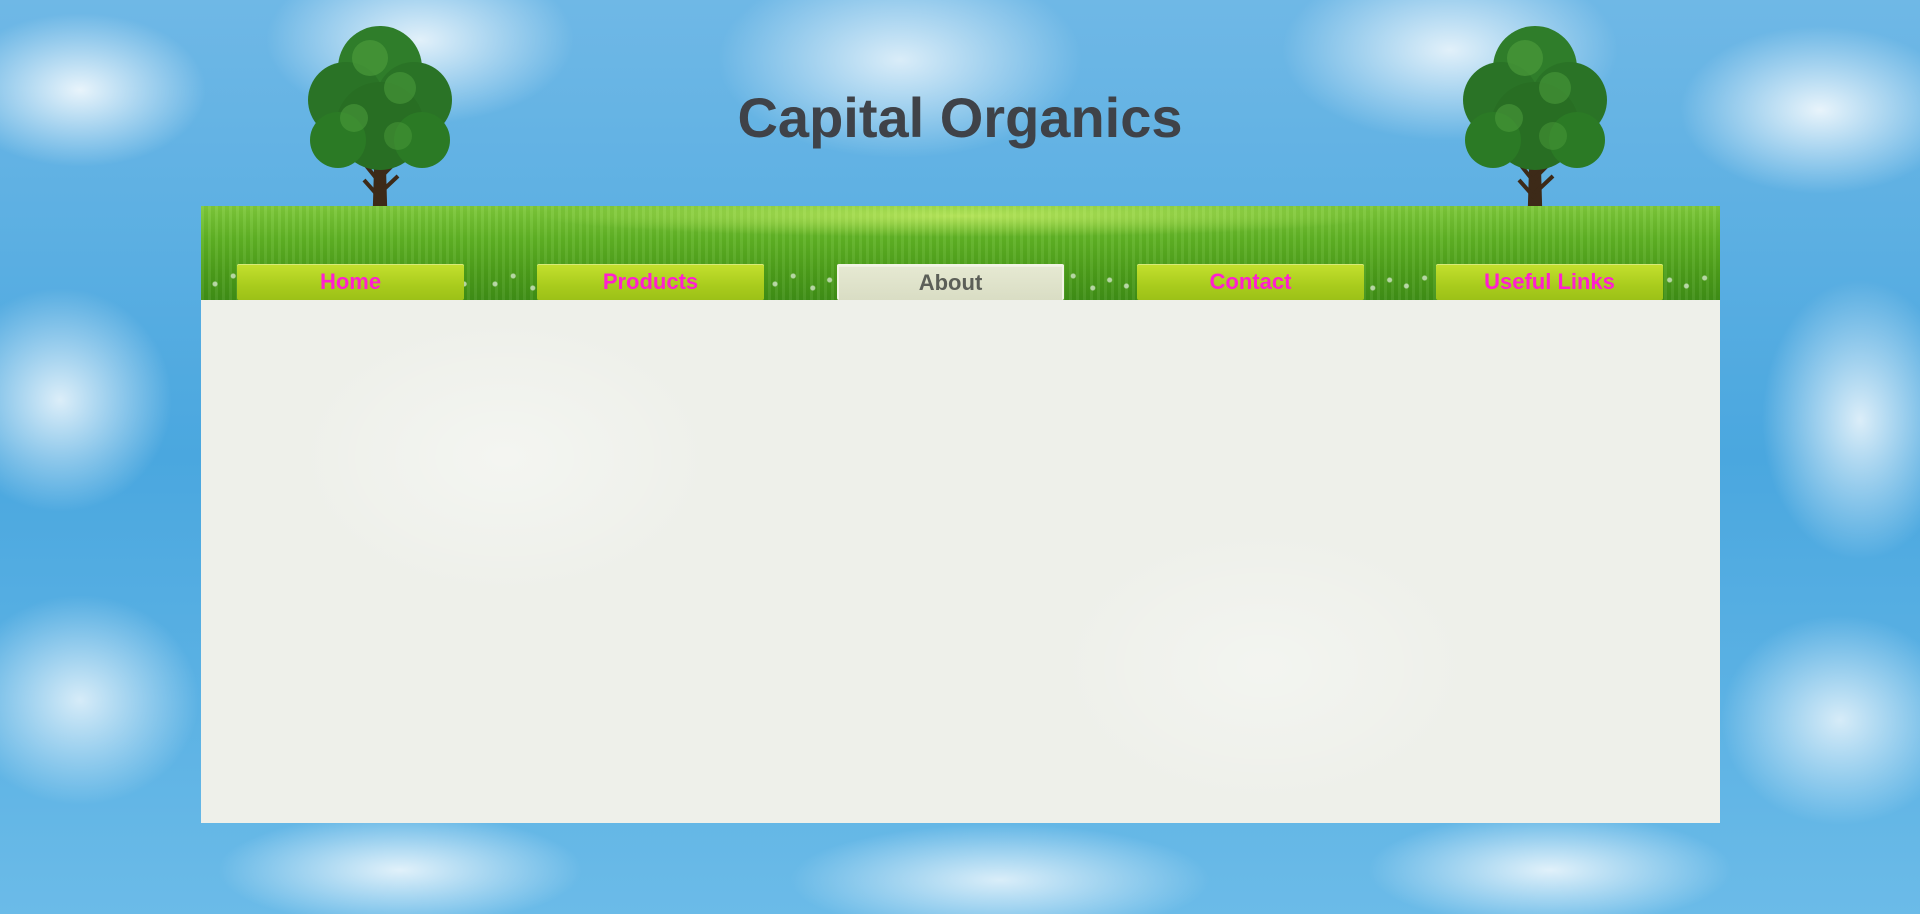 The height and width of the screenshot is (914, 1920). I want to click on nav-tab-useful-links: Useful Links, so click(1549, 282).